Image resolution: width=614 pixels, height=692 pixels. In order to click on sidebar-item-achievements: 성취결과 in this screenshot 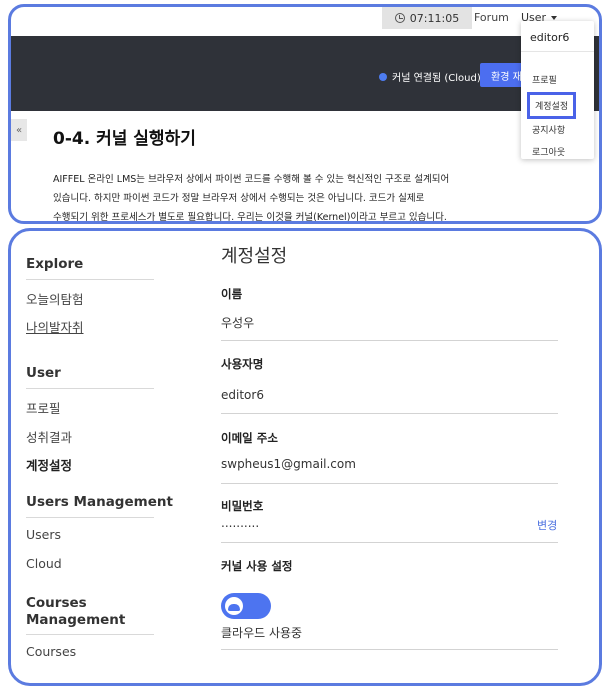, I will do `click(49, 436)`.